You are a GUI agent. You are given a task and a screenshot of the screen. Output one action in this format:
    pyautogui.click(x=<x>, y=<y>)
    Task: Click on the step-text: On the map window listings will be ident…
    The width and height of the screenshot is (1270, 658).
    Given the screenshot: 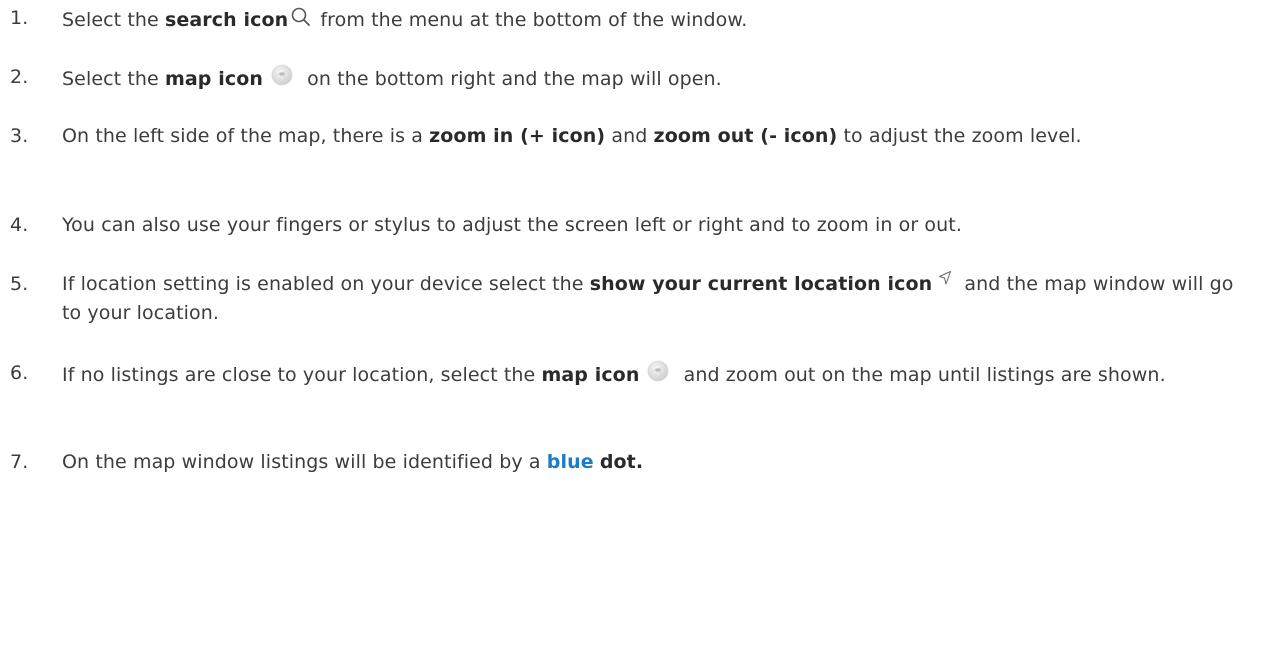 What is the action you would take?
    pyautogui.click(x=353, y=462)
    